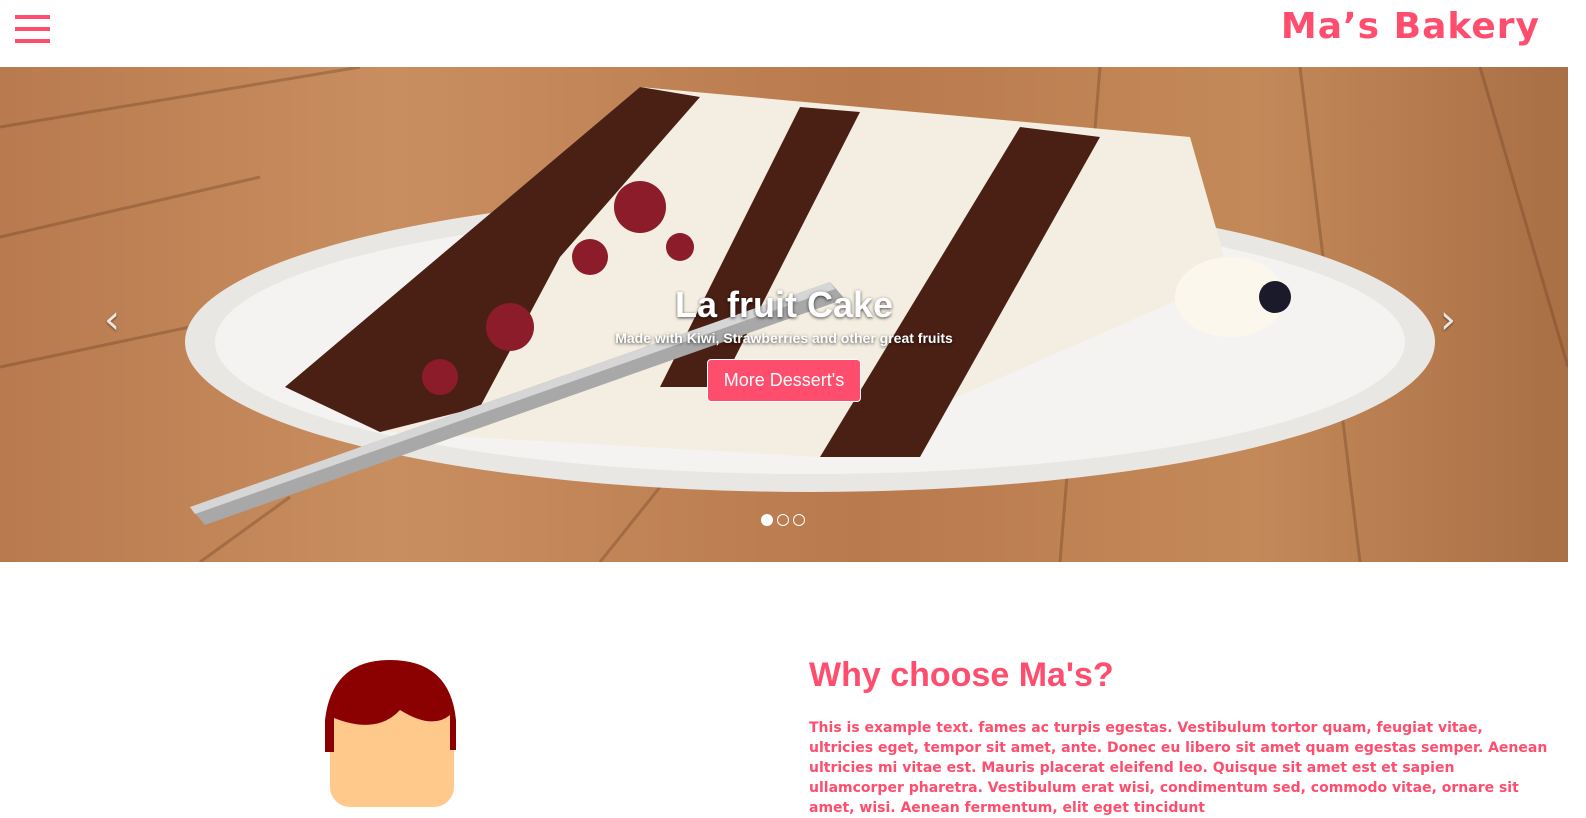 The width and height of the screenshot is (1586, 818). I want to click on more-desserts-button: More Dessert's, so click(784, 380).